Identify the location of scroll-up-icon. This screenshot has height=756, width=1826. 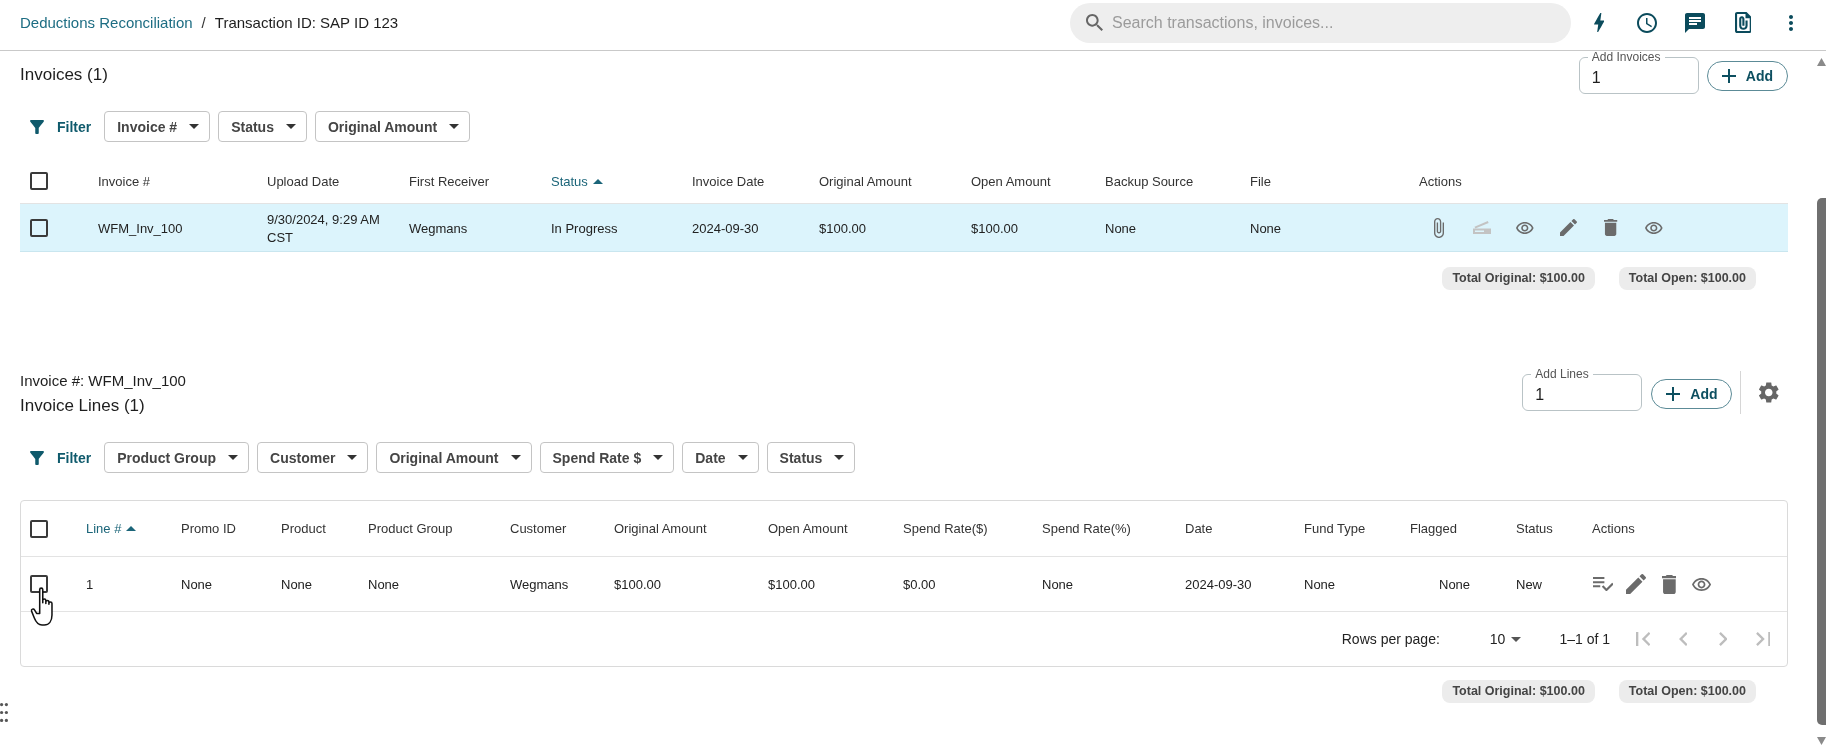
(1821, 62).